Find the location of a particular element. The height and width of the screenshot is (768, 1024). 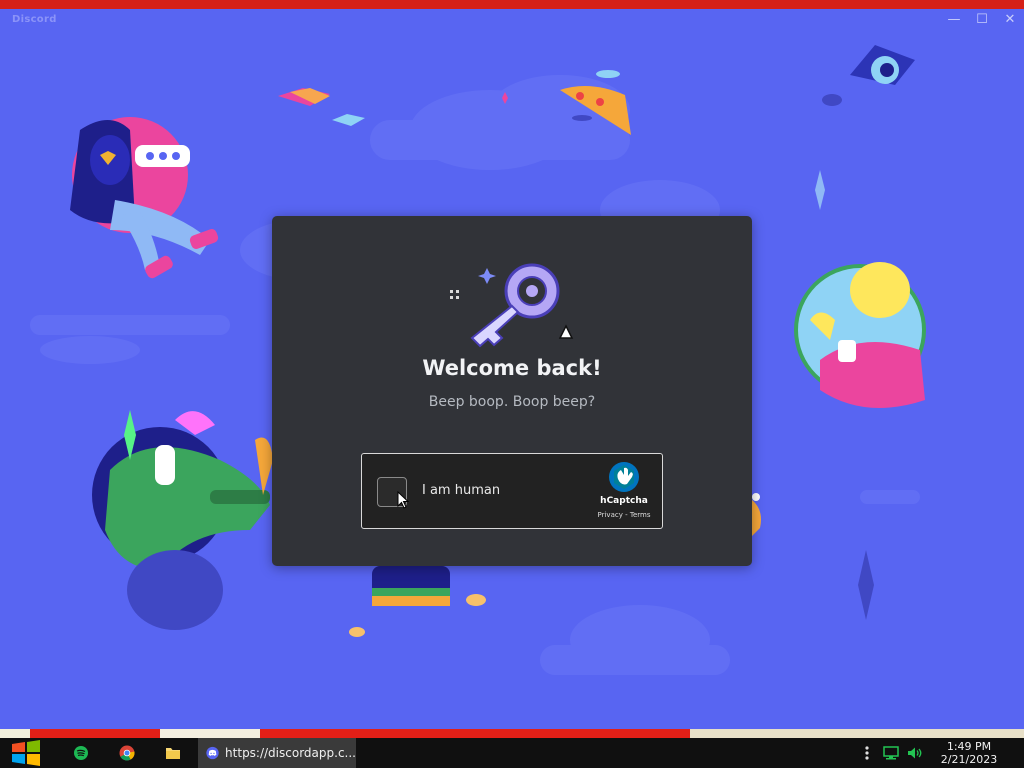

welcome-subtitle: Beep boop. Boop beep? is located at coordinates (512, 402).